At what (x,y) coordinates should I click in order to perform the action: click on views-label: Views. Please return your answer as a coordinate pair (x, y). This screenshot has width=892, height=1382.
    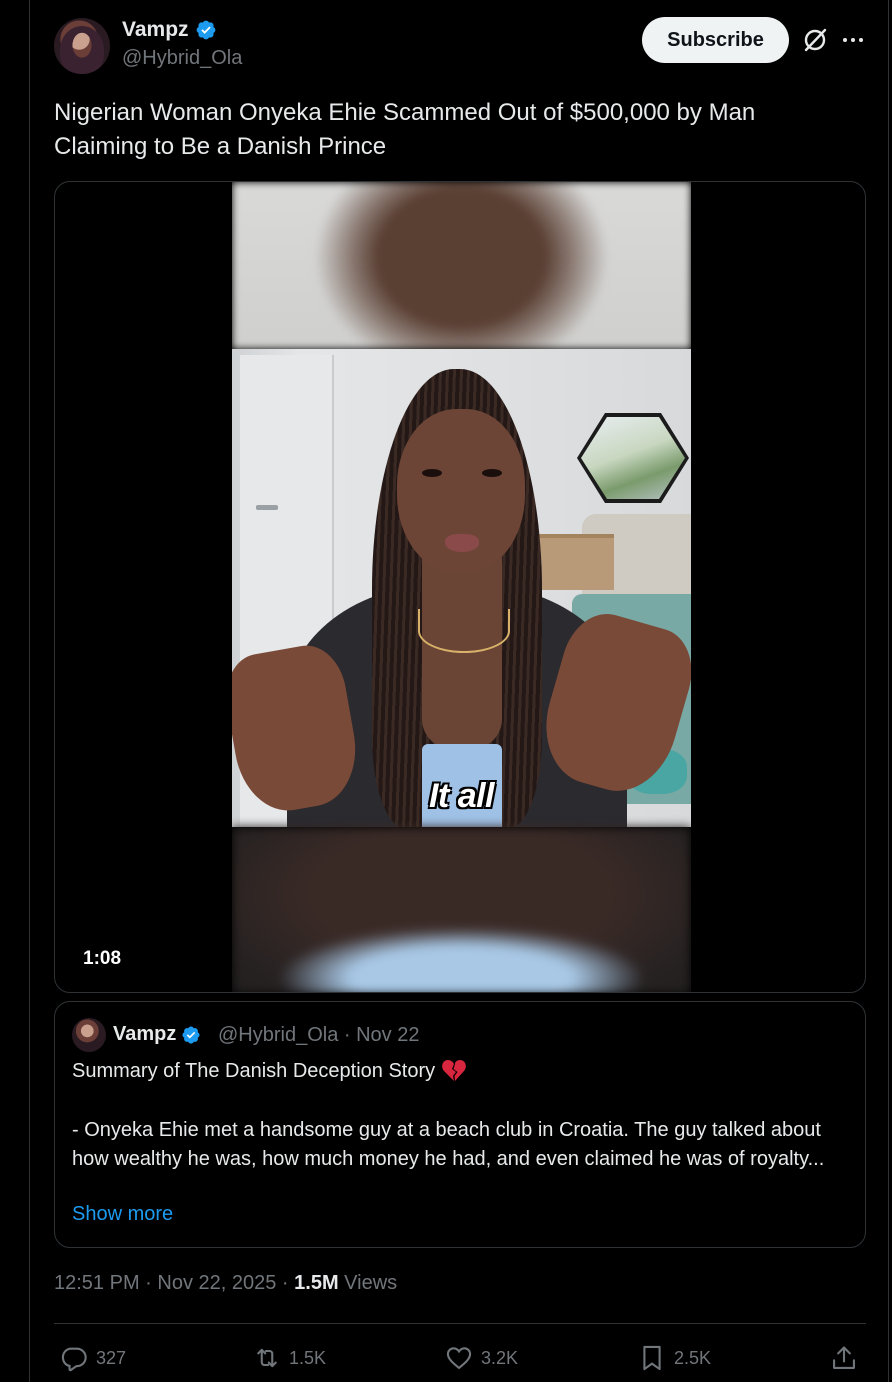
    Looking at the image, I should click on (368, 1283).